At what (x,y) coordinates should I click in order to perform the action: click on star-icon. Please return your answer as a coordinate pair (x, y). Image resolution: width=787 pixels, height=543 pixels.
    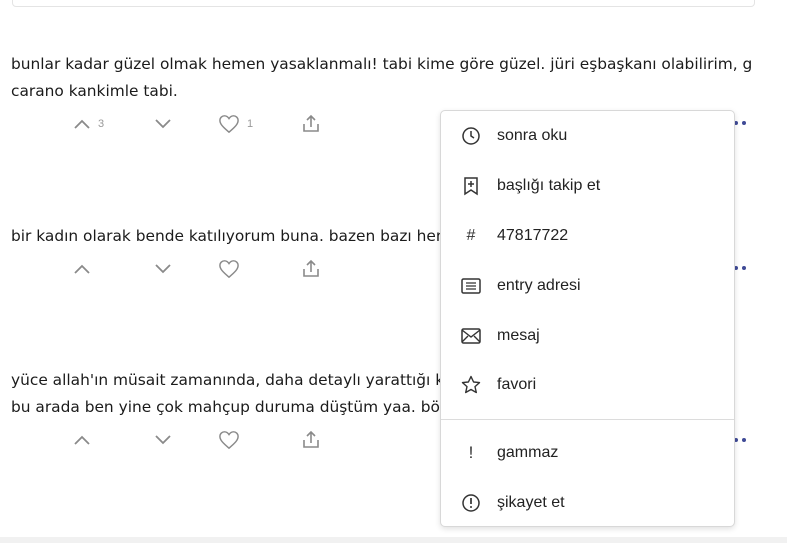
    Looking at the image, I should click on (471, 385).